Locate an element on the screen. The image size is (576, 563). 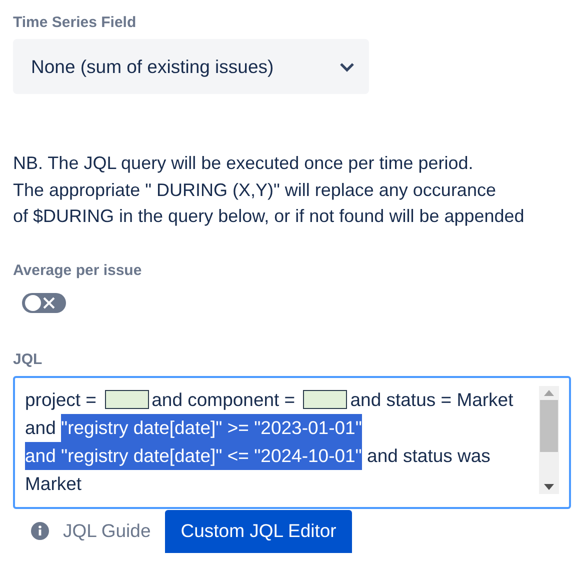
query-text: Market is located at coordinates (53, 484).